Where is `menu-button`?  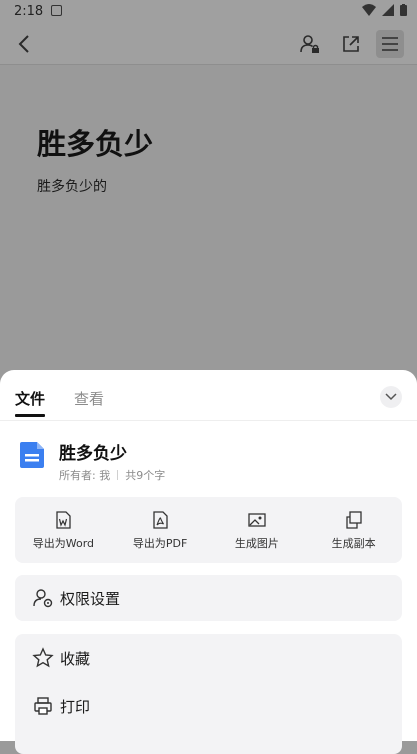 menu-button is located at coordinates (390, 44).